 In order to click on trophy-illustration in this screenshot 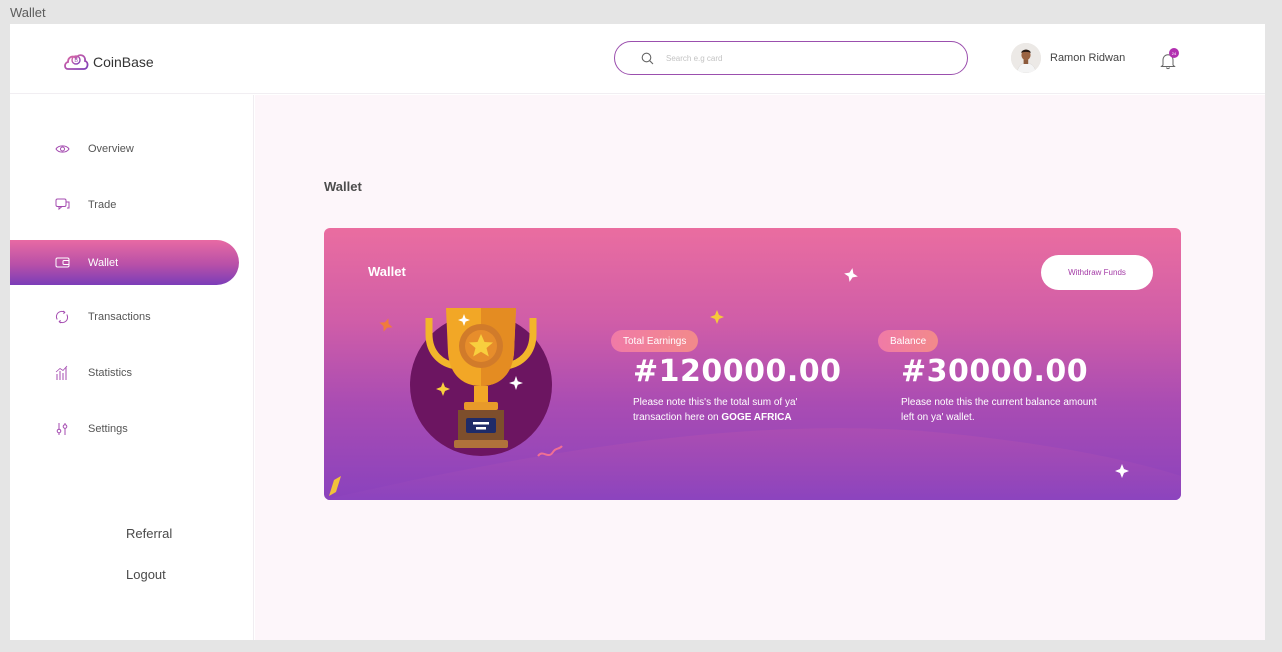, I will do `click(481, 382)`.